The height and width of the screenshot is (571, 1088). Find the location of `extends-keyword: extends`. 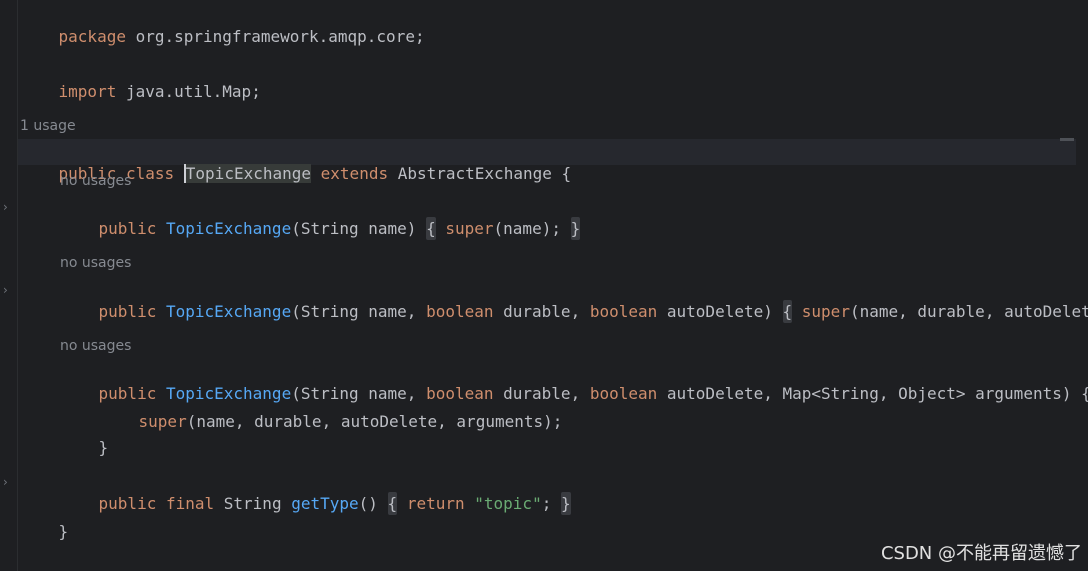

extends-keyword: extends is located at coordinates (354, 173).